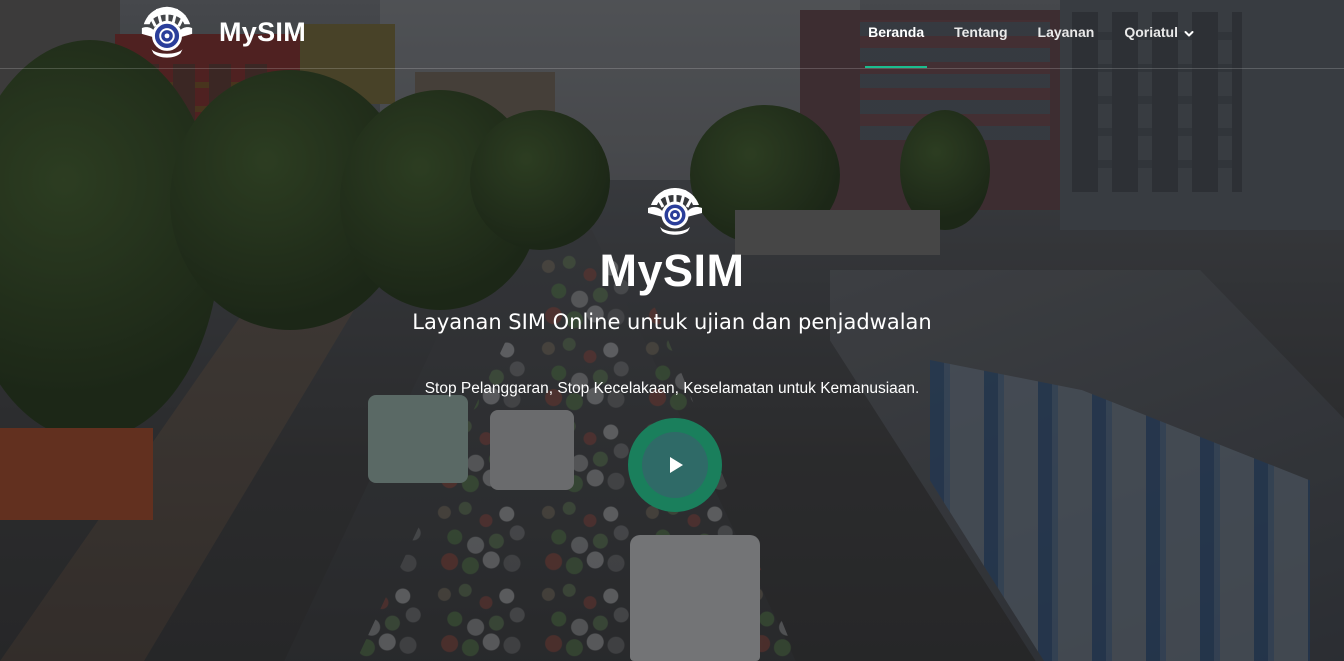  What do you see at coordinates (672, 270) in the screenshot?
I see `hero-title: MySIM` at bounding box center [672, 270].